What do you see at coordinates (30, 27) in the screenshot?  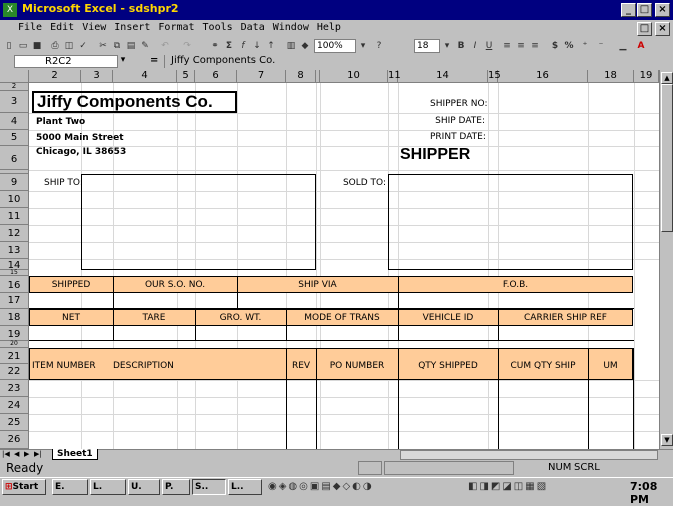 I see `menu-file: File` at bounding box center [30, 27].